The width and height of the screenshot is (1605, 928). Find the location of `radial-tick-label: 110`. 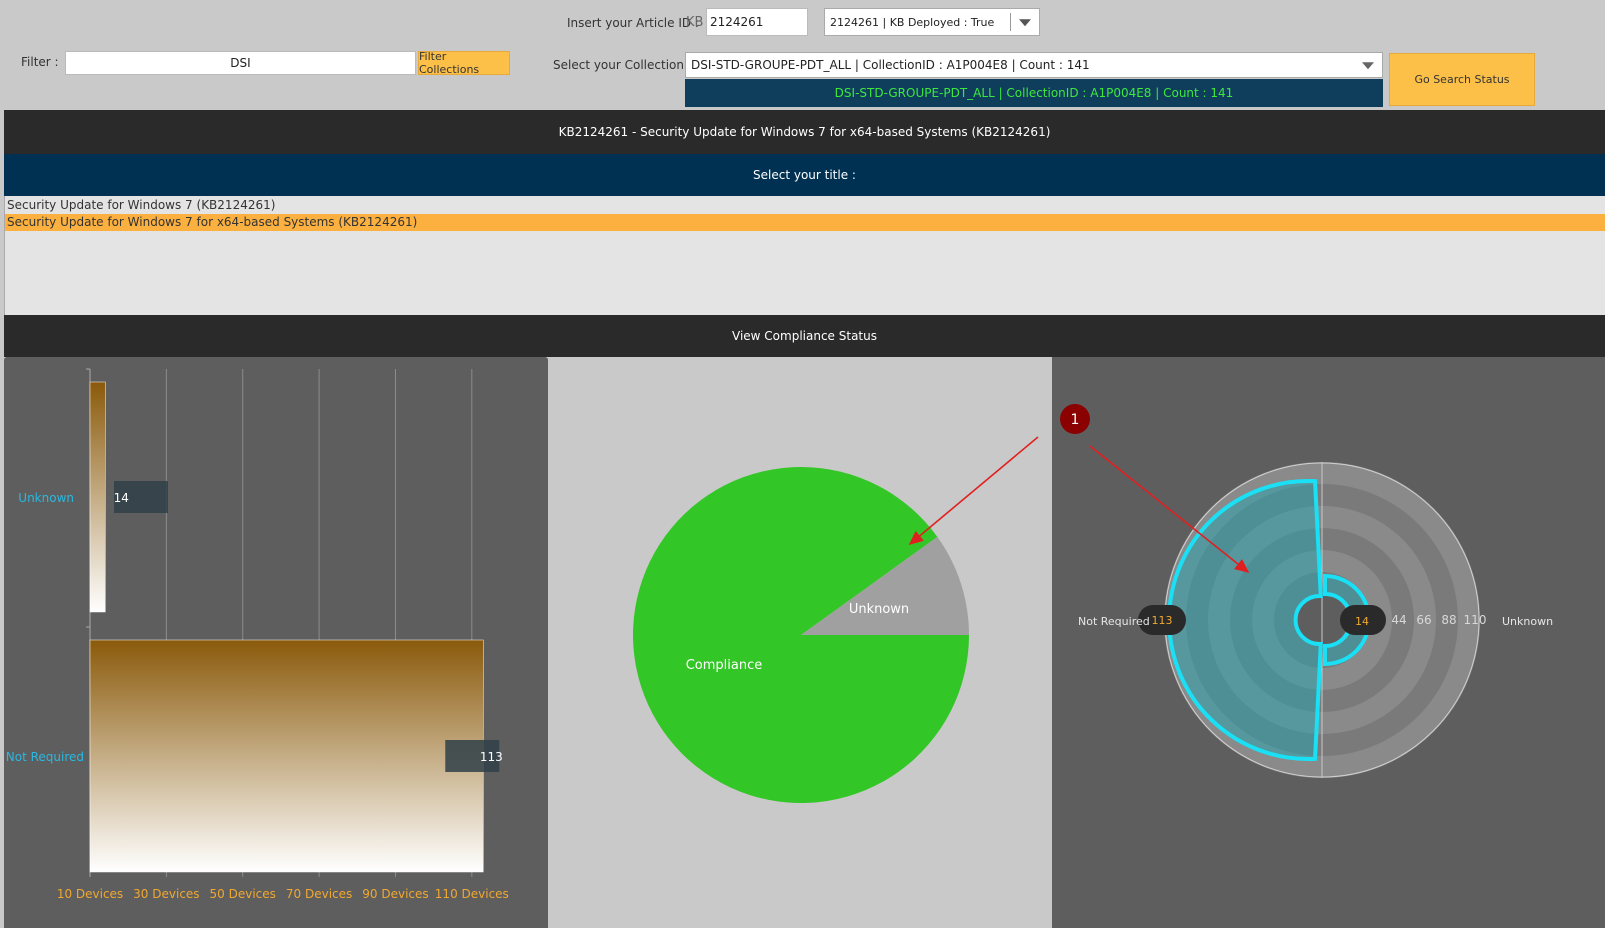

radial-tick-label: 110 is located at coordinates (1475, 620).